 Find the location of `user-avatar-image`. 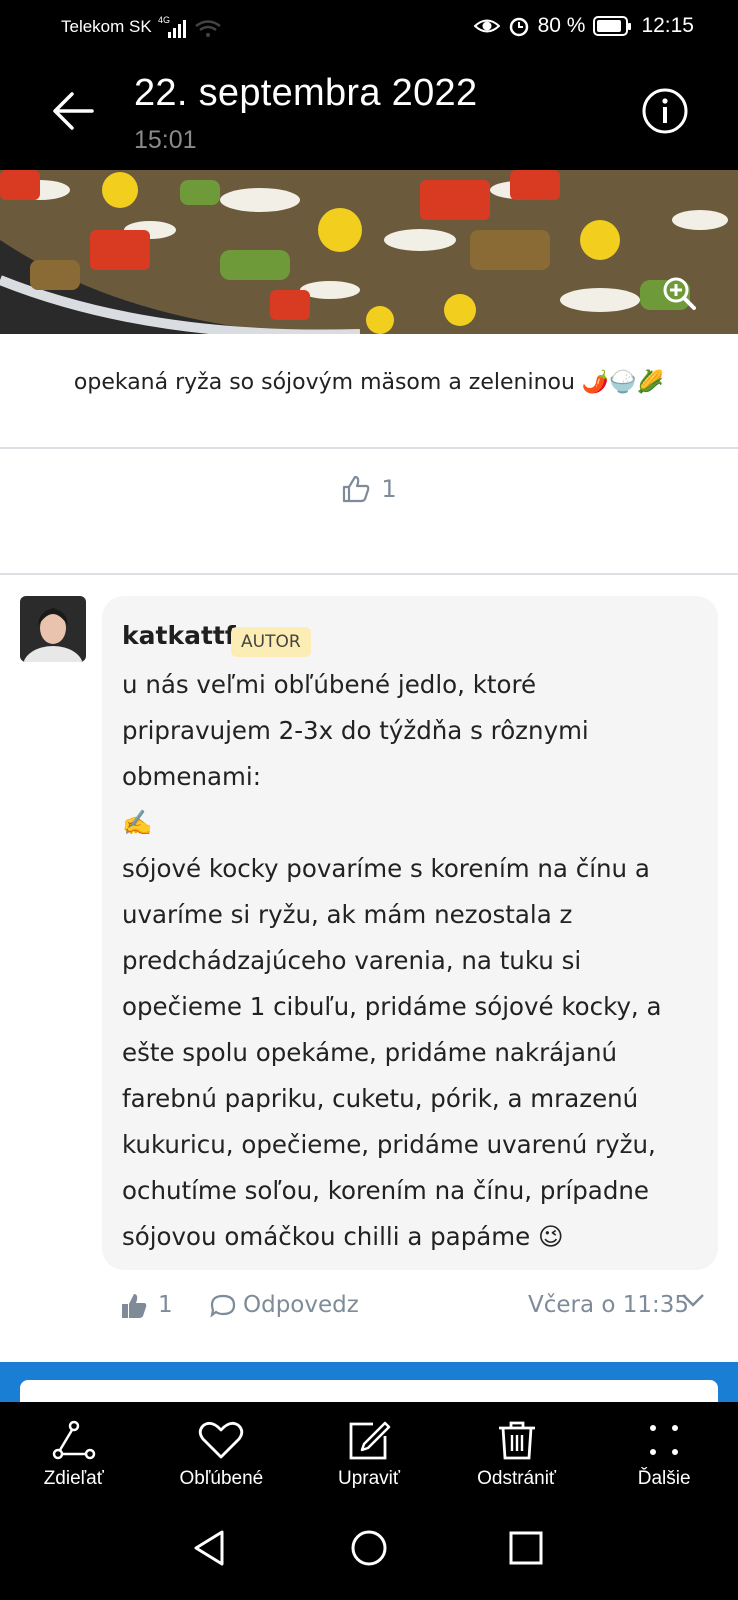

user-avatar-image is located at coordinates (53, 629).